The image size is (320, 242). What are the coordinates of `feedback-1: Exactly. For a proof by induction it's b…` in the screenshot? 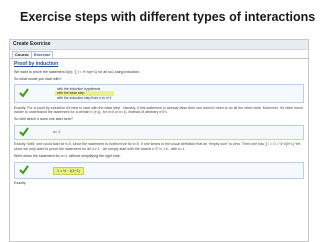 It's located at (158, 110).